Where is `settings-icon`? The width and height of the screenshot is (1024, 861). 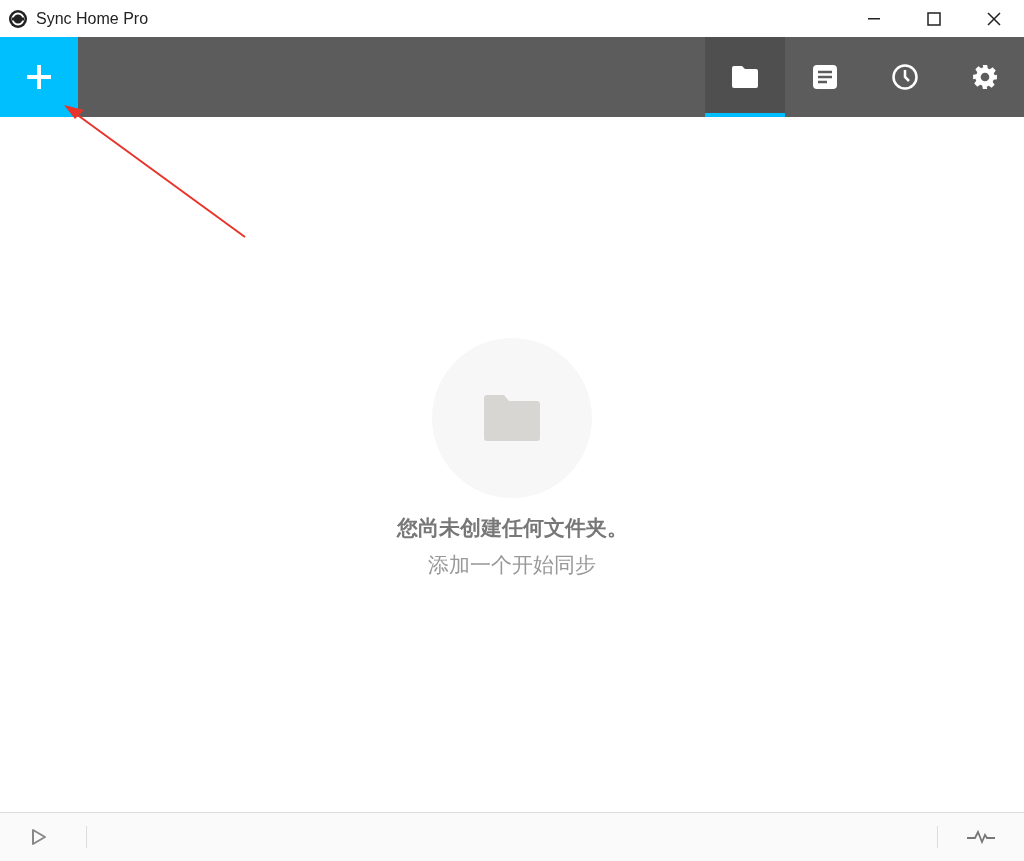
settings-icon is located at coordinates (985, 77).